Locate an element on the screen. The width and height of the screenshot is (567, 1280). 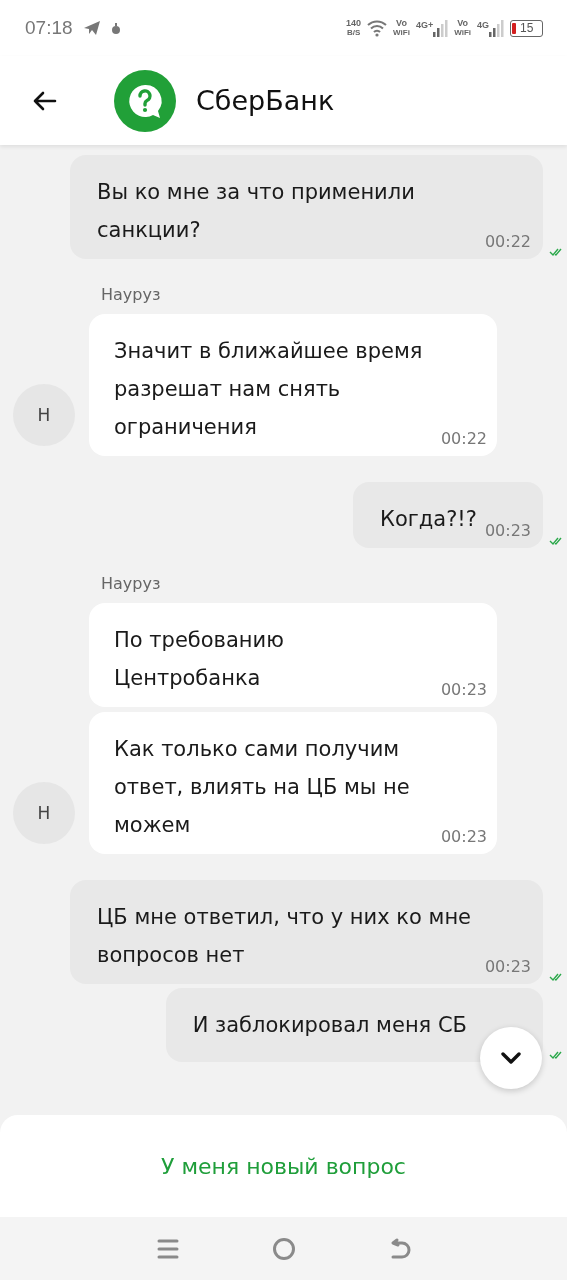
new-question-button: У меня новый вопрос is located at coordinates (283, 1166).